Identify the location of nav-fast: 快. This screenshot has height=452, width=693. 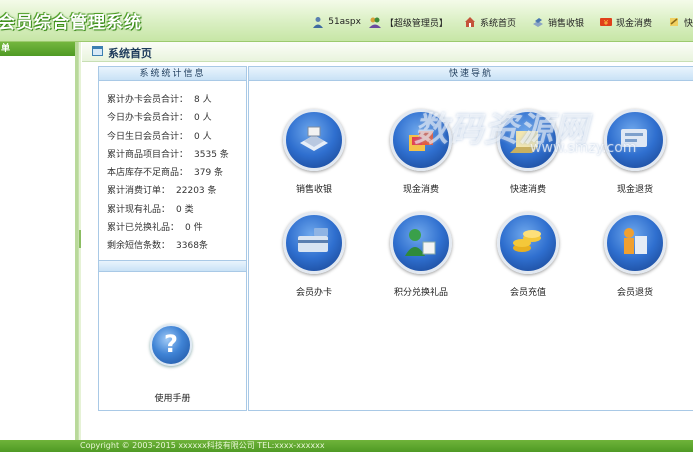
(680, 22).